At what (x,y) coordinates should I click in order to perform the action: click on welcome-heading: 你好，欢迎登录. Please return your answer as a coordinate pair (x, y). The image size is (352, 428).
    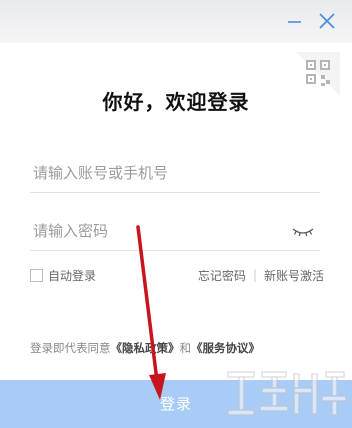
    Looking at the image, I should click on (176, 102).